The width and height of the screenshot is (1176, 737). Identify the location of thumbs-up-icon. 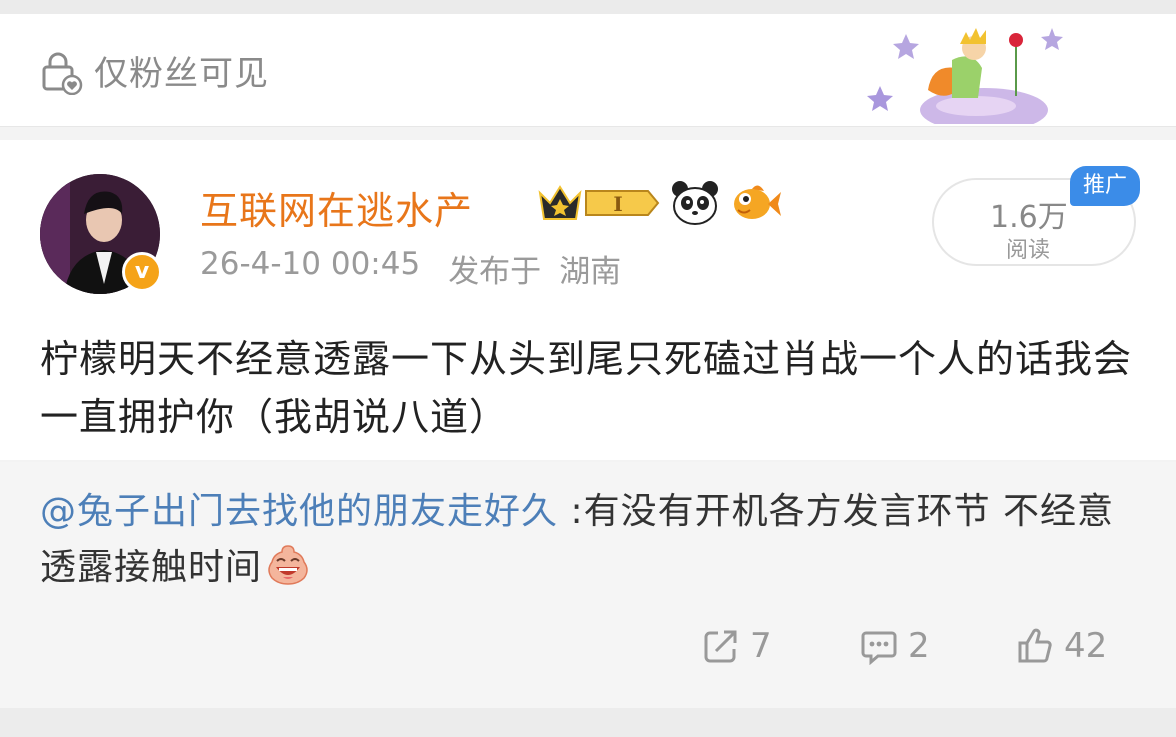
(1035, 645).